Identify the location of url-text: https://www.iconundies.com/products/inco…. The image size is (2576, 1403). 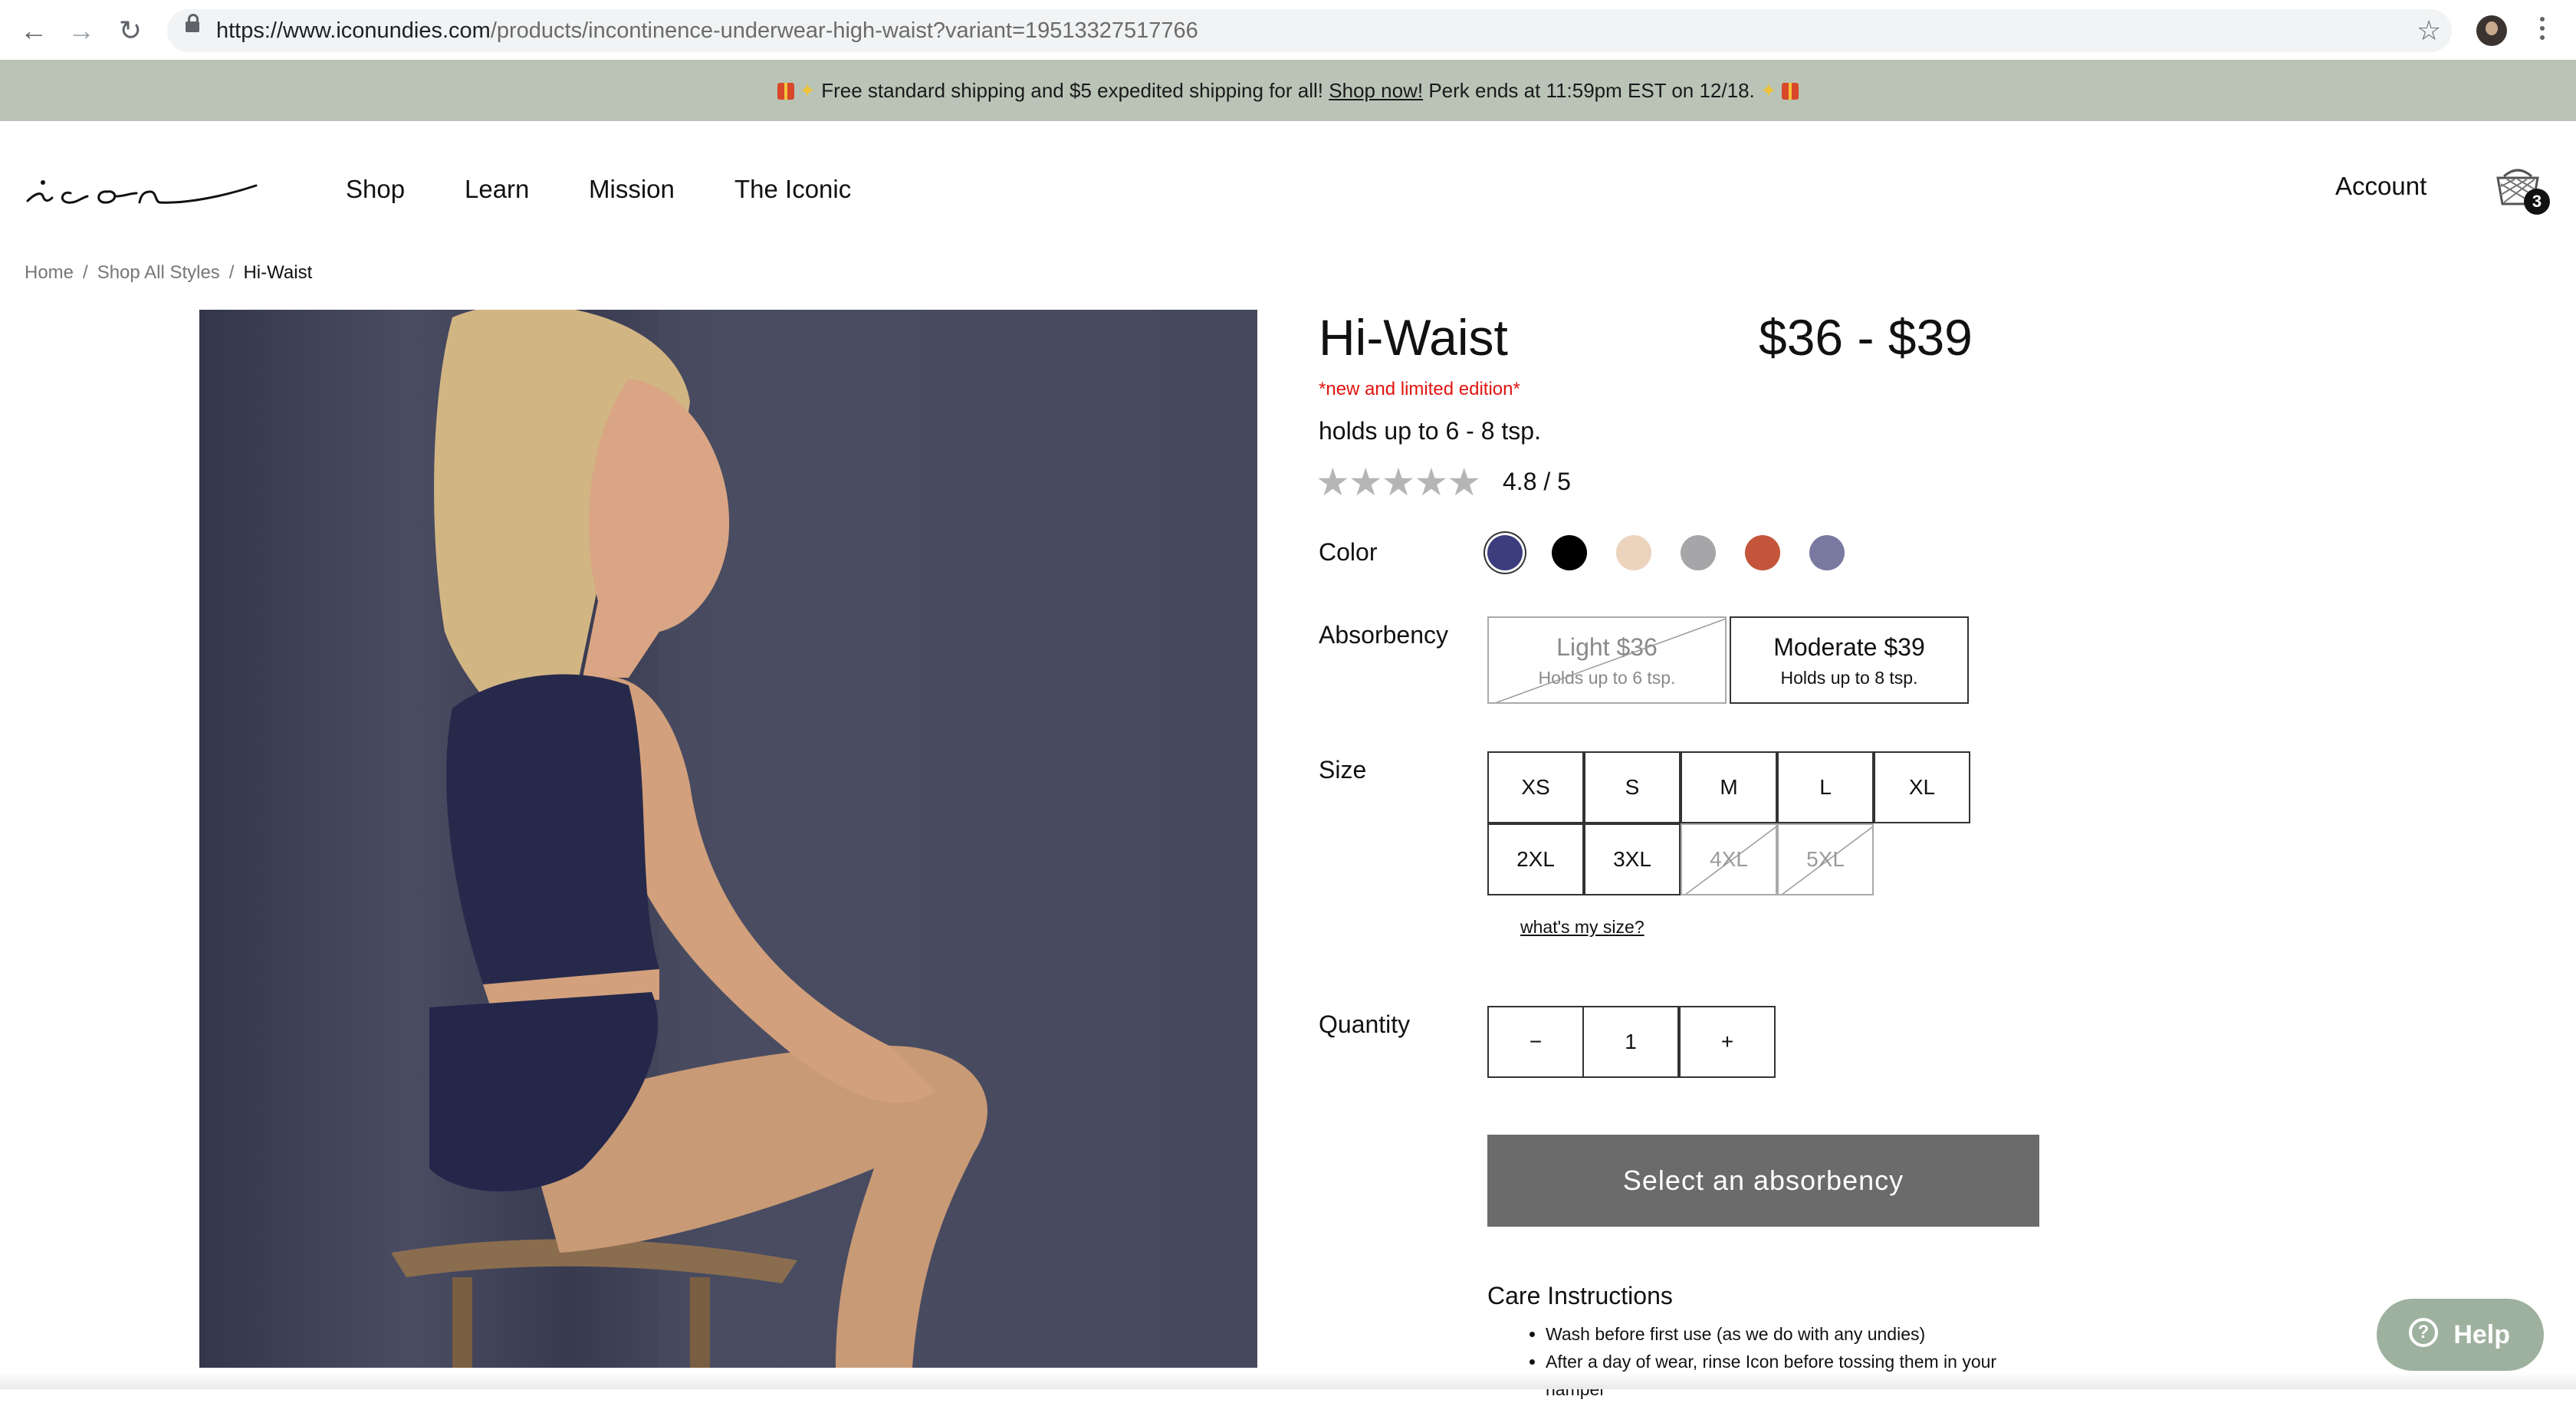
(707, 30).